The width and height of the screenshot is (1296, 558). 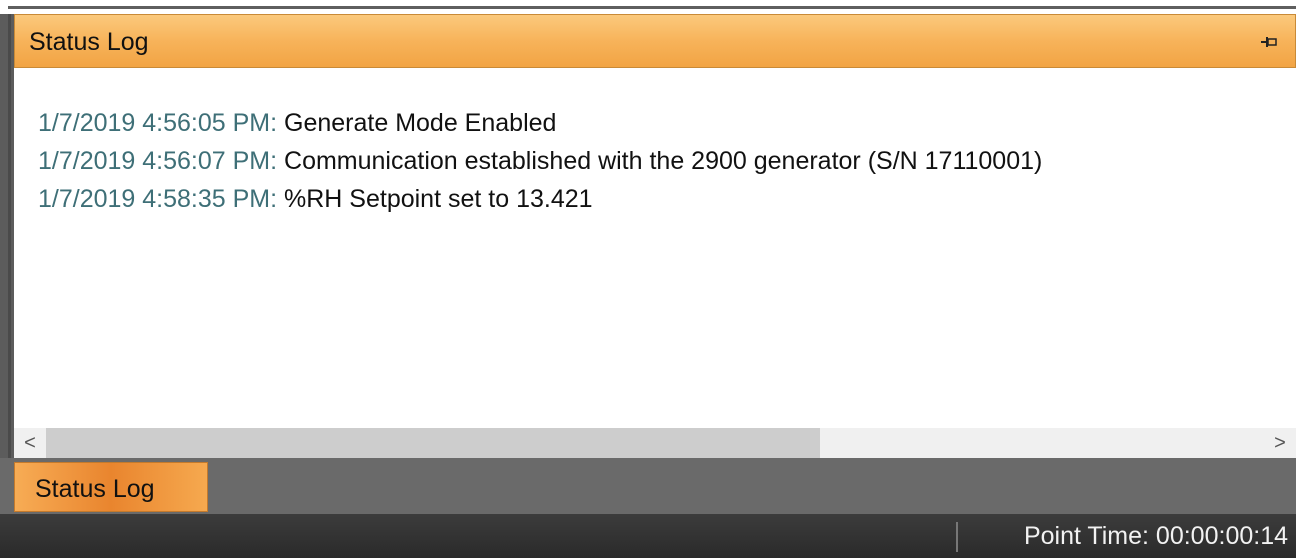 What do you see at coordinates (89, 42) in the screenshot?
I see `panel-title: Status Log` at bounding box center [89, 42].